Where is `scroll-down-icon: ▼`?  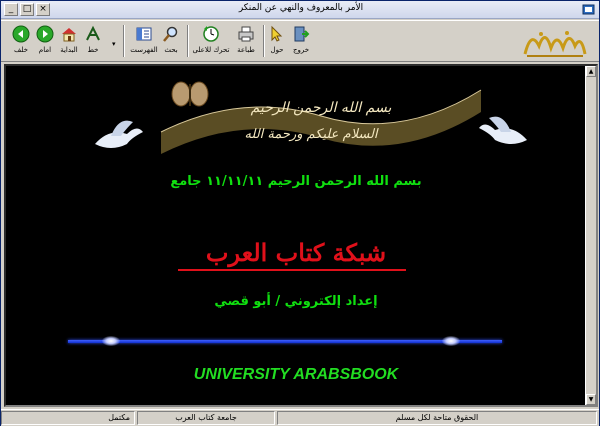
scroll-down-icon: ▼ is located at coordinates (591, 399).